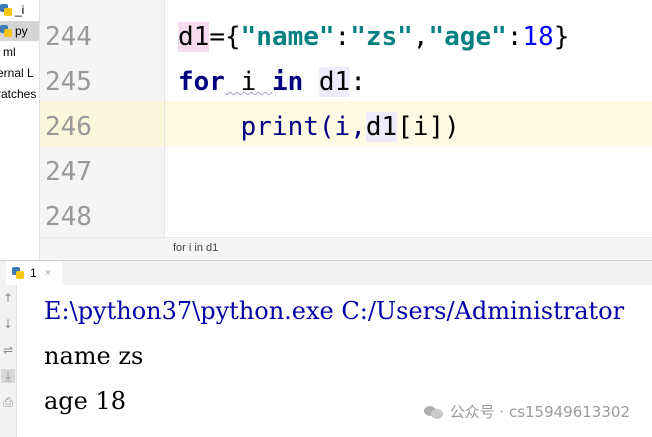 The image size is (652, 437). Describe the element at coordinates (68, 82) in the screenshot. I see `line-number: 245` at that location.